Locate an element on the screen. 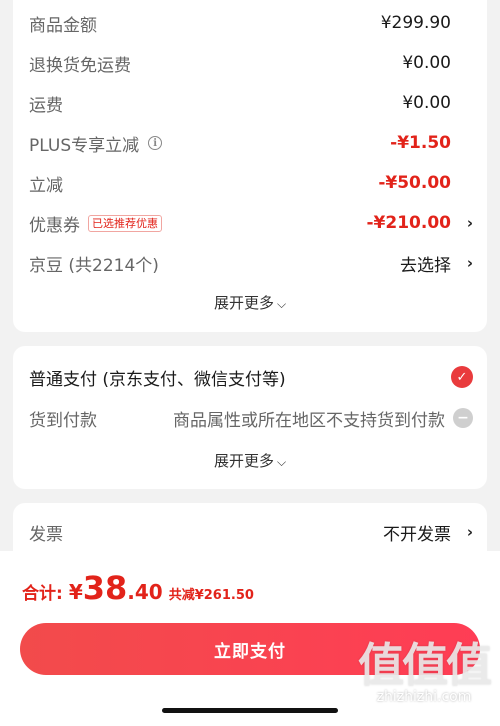 The image size is (500, 726). fee-value: -¥1.50 is located at coordinates (420, 143).